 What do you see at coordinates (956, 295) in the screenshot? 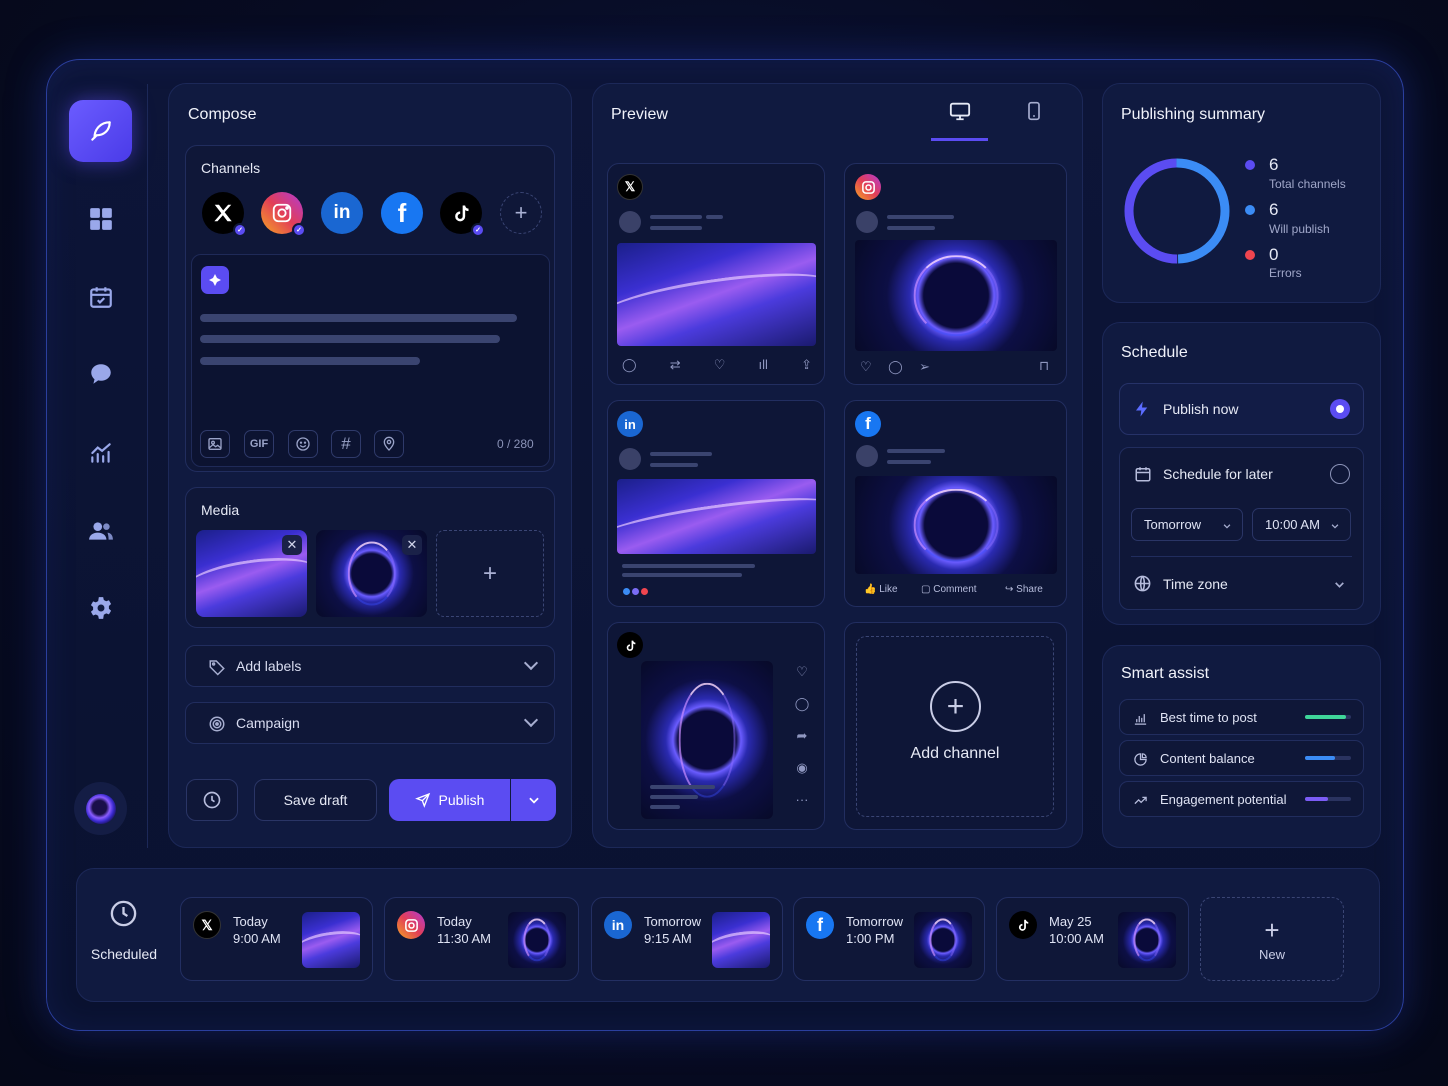
I see `post-image` at bounding box center [956, 295].